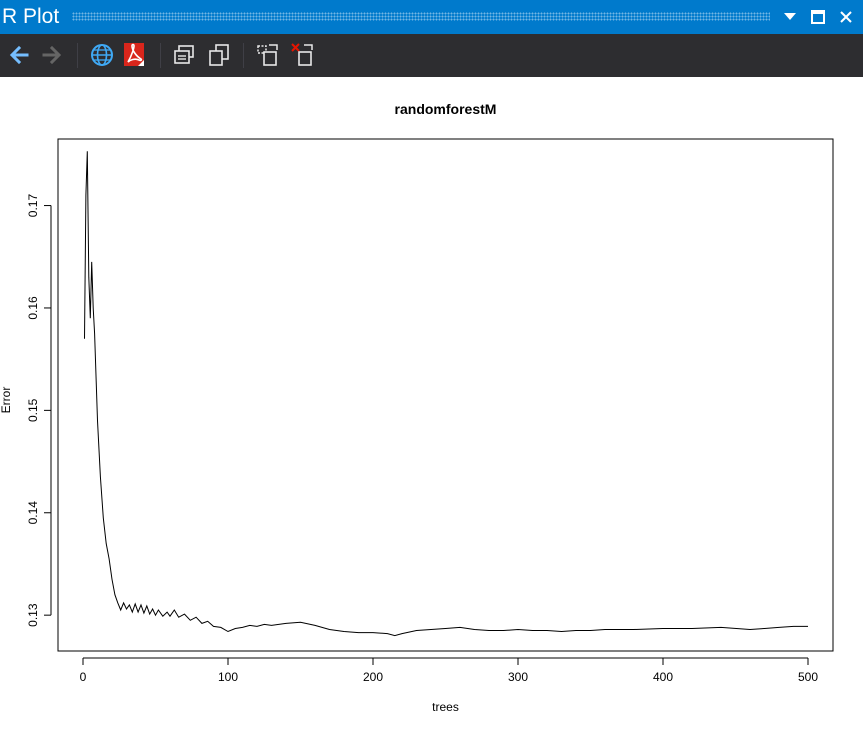 The image size is (863, 734). I want to click on window-title: R Plot, so click(31, 16).